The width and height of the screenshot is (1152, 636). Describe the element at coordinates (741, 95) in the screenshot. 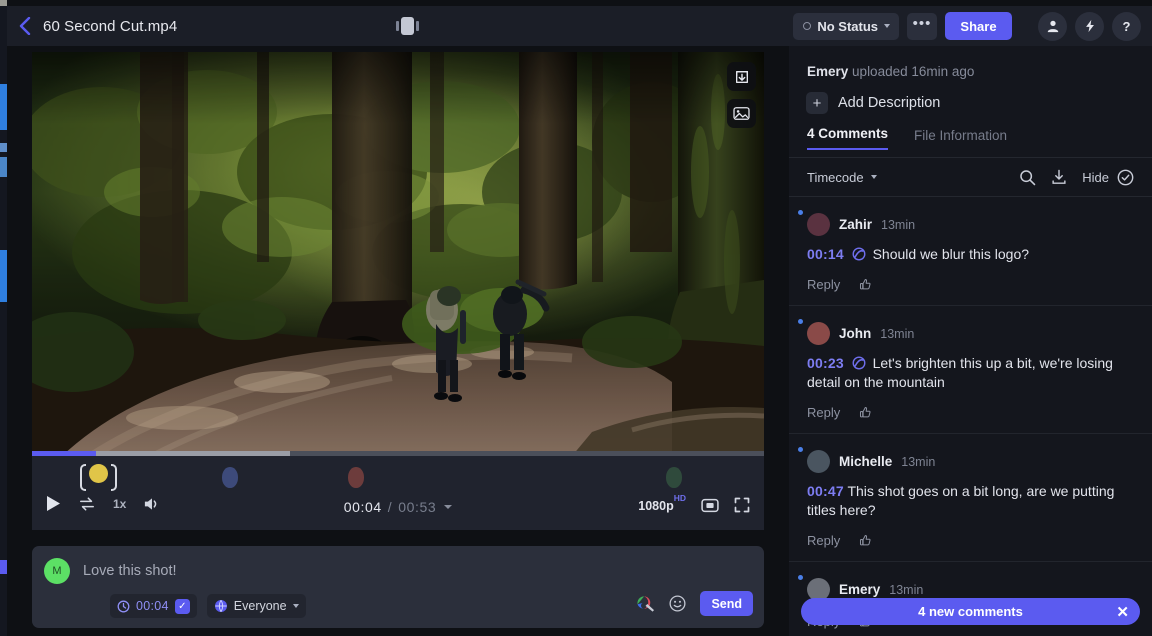

I see `video-overlay-buttons` at that location.